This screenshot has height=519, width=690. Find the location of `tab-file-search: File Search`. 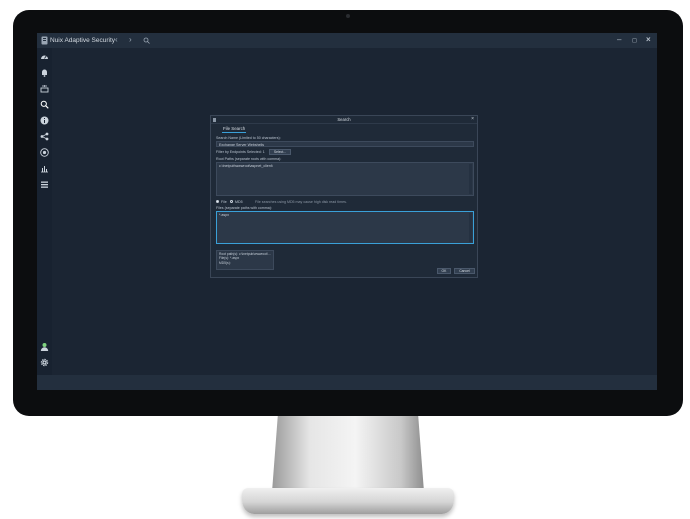

tab-file-search: File Search is located at coordinates (234, 128).